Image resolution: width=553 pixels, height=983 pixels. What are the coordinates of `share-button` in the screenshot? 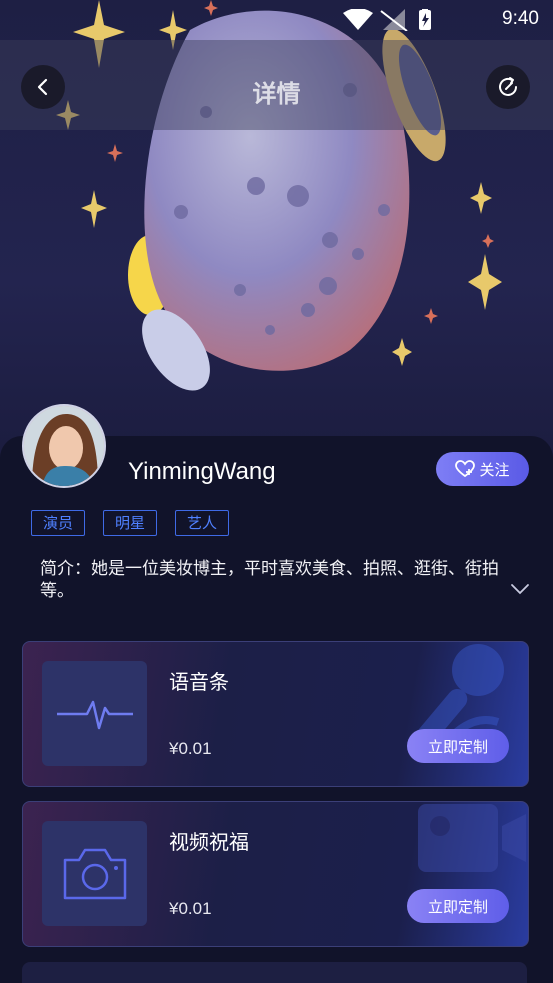 It's located at (508, 87).